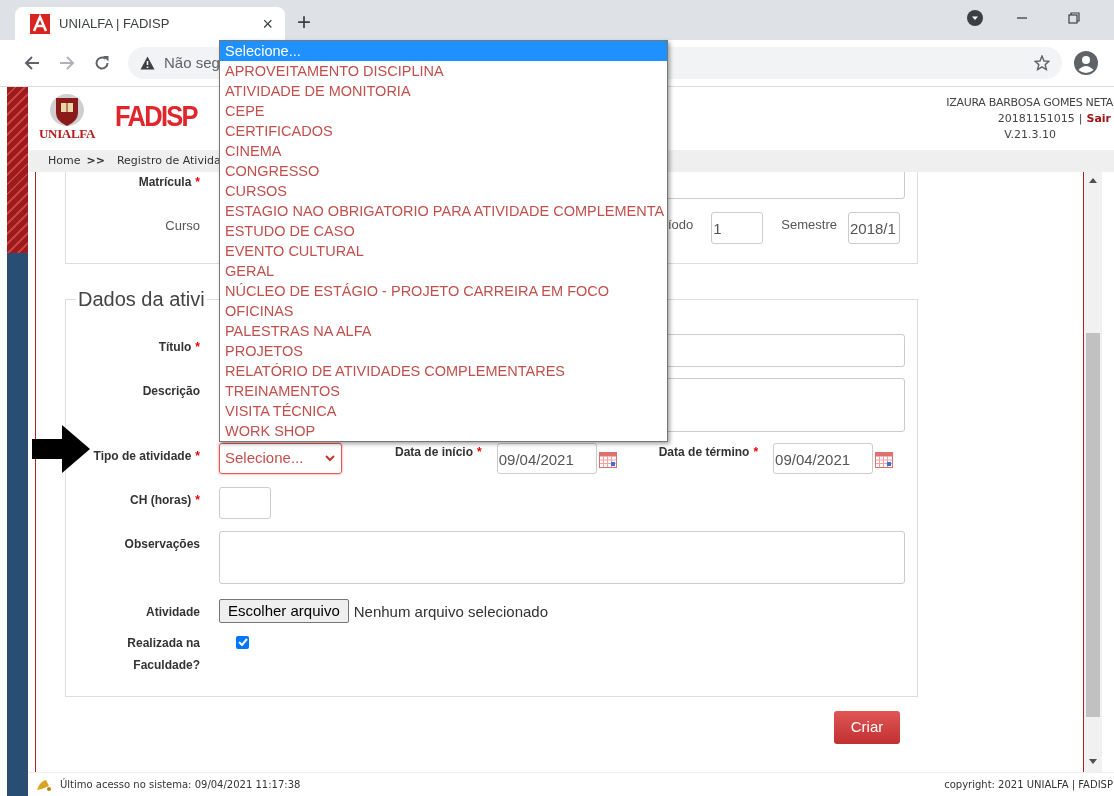 The image size is (1114, 796). I want to click on field-label: Observações, so click(162, 544).